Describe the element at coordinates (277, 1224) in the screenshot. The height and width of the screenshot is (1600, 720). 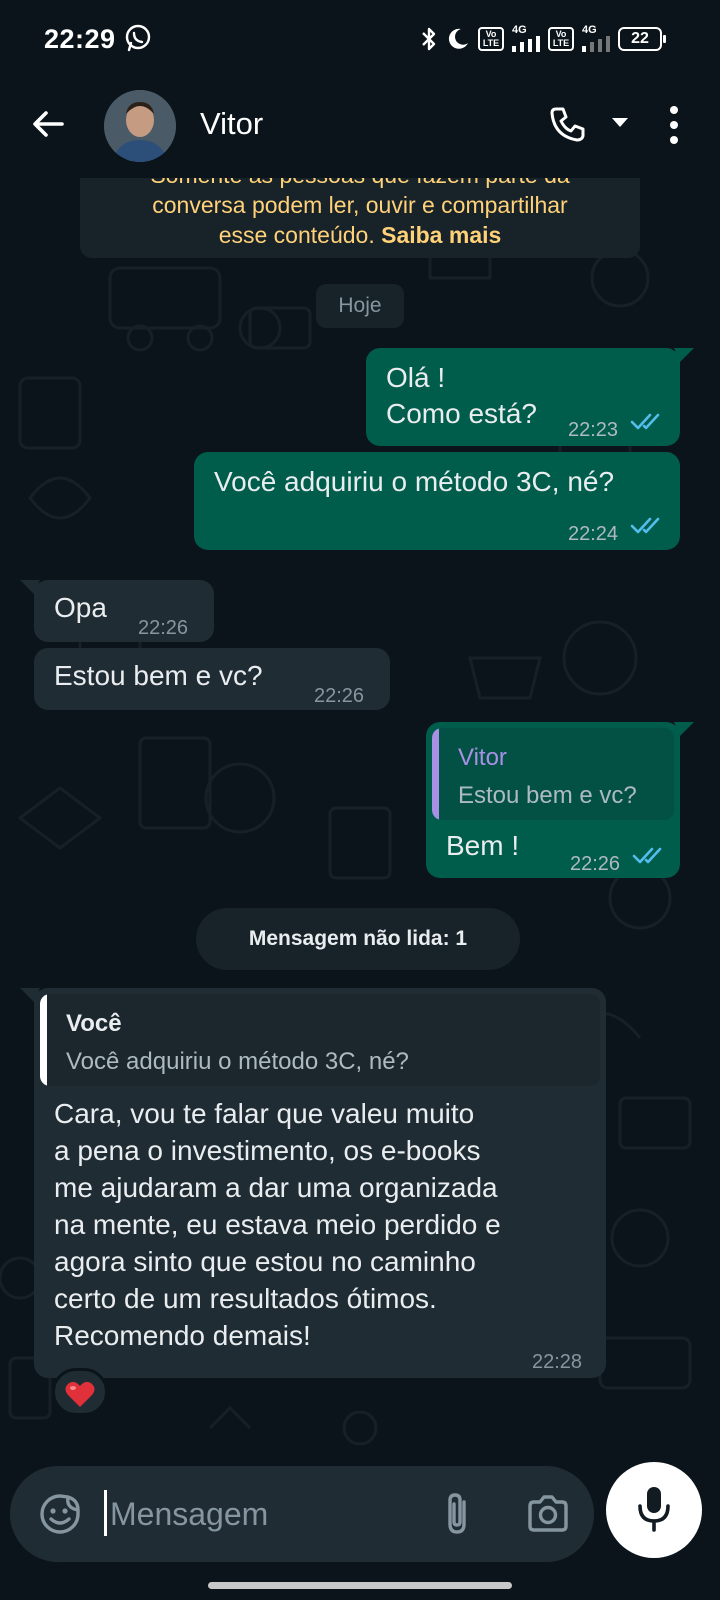
I see `message-text: na mente, eu estava meio perdido e` at that location.